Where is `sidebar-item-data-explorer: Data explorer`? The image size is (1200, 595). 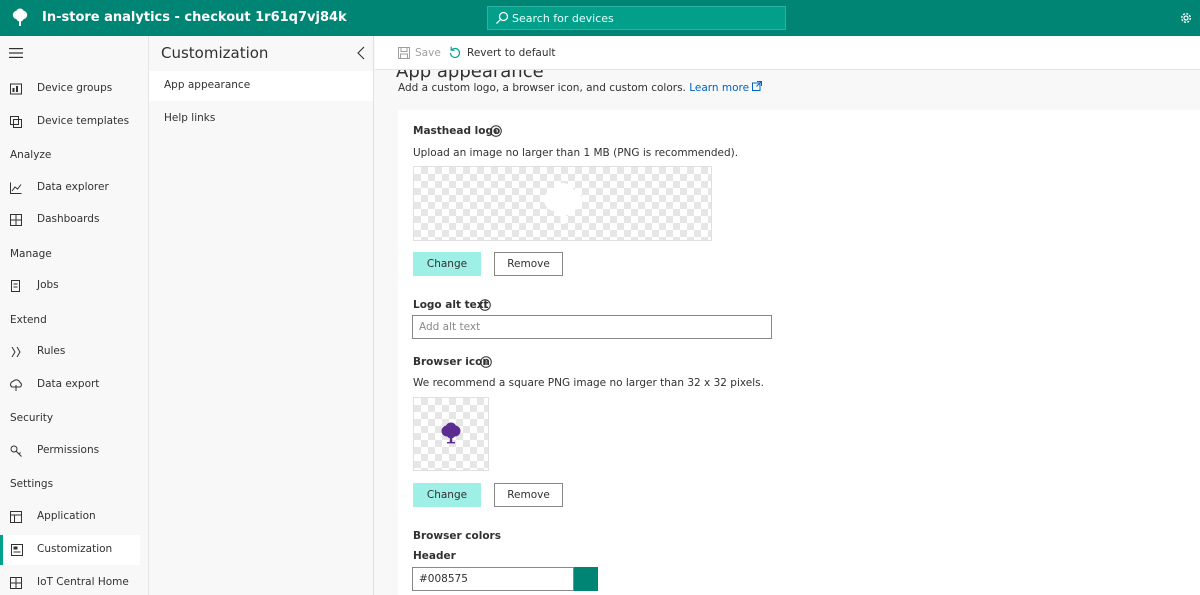
sidebar-item-data-explorer: Data explorer is located at coordinates (70, 188).